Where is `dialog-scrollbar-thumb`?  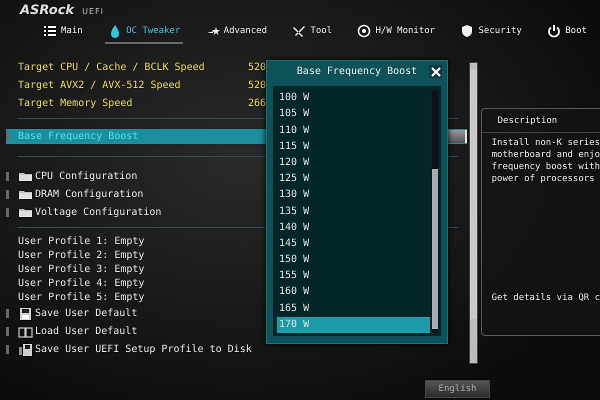
dialog-scrollbar-thumb is located at coordinates (435, 249).